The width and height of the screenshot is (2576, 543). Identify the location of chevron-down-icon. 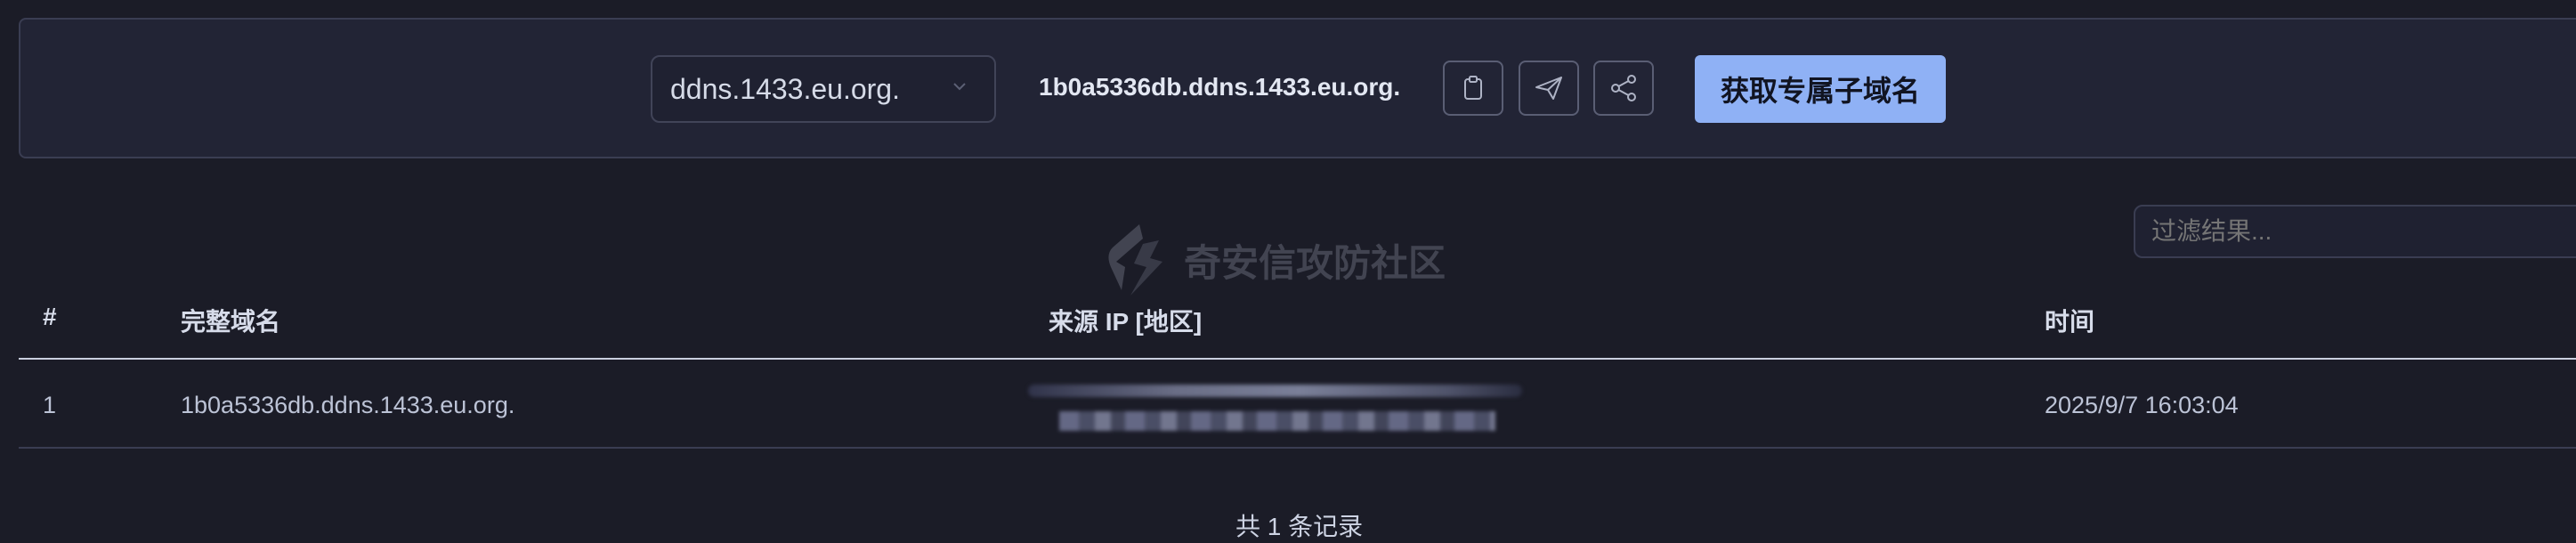
(959, 87).